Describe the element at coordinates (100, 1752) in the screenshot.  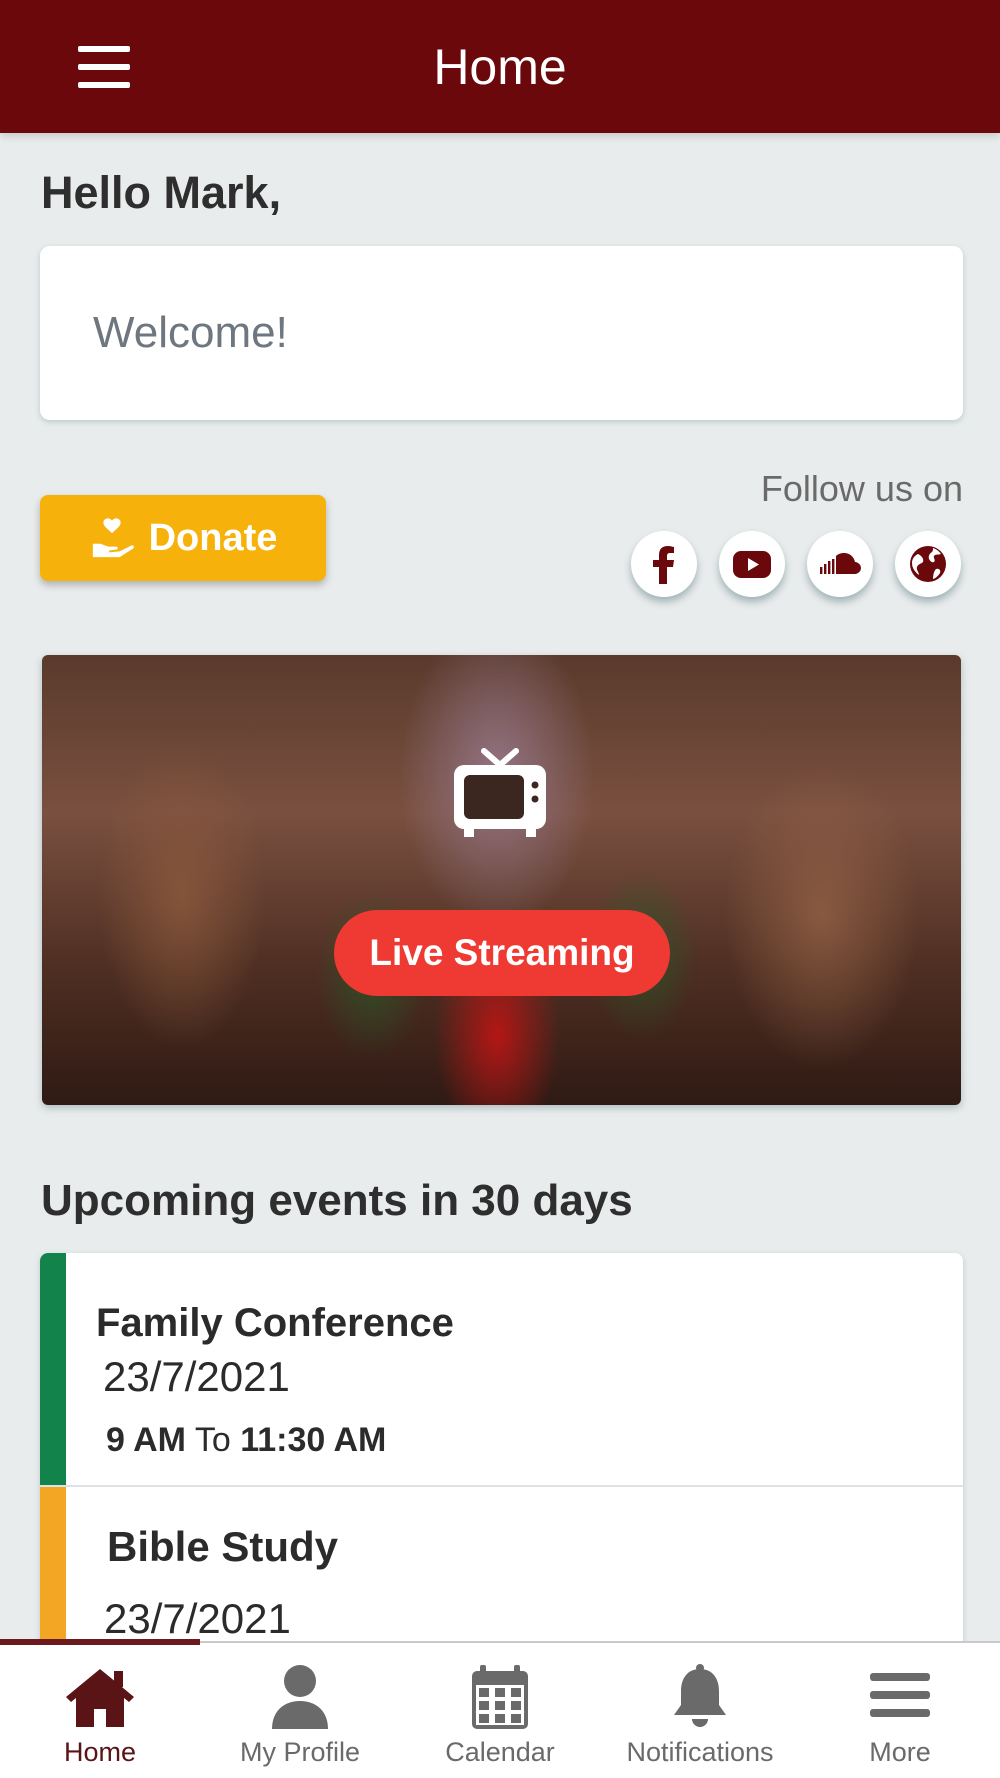
I see `nav-label: Home` at that location.